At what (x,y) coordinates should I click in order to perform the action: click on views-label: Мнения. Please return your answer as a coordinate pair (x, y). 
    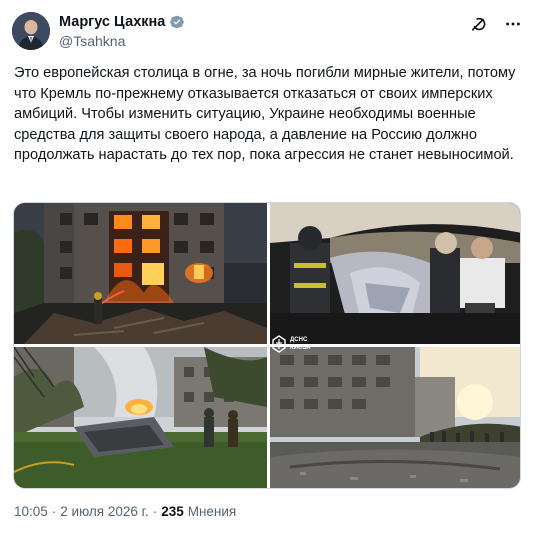
    Looking at the image, I should click on (212, 511).